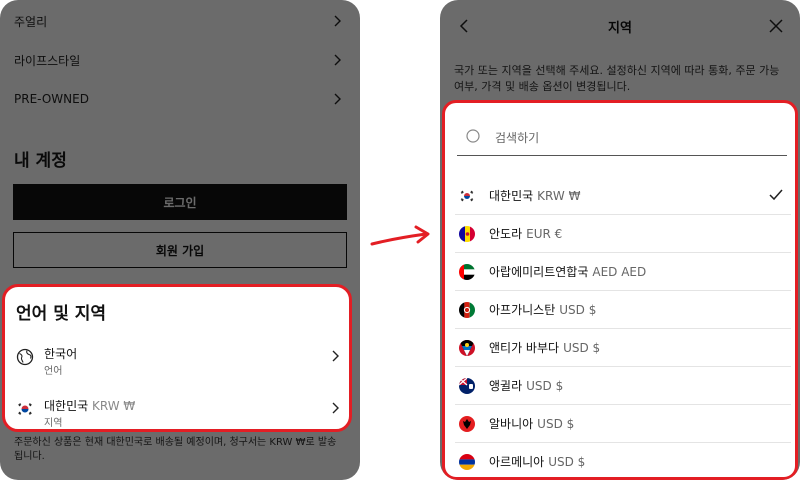  Describe the element at coordinates (40, 161) in the screenshot. I see `my-account-heading: 내 계정` at that location.